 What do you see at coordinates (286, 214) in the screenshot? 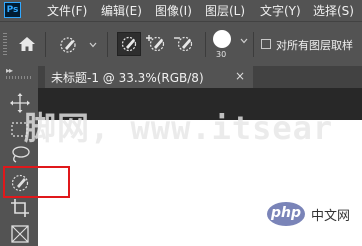
I see `php-logo: php` at bounding box center [286, 214].